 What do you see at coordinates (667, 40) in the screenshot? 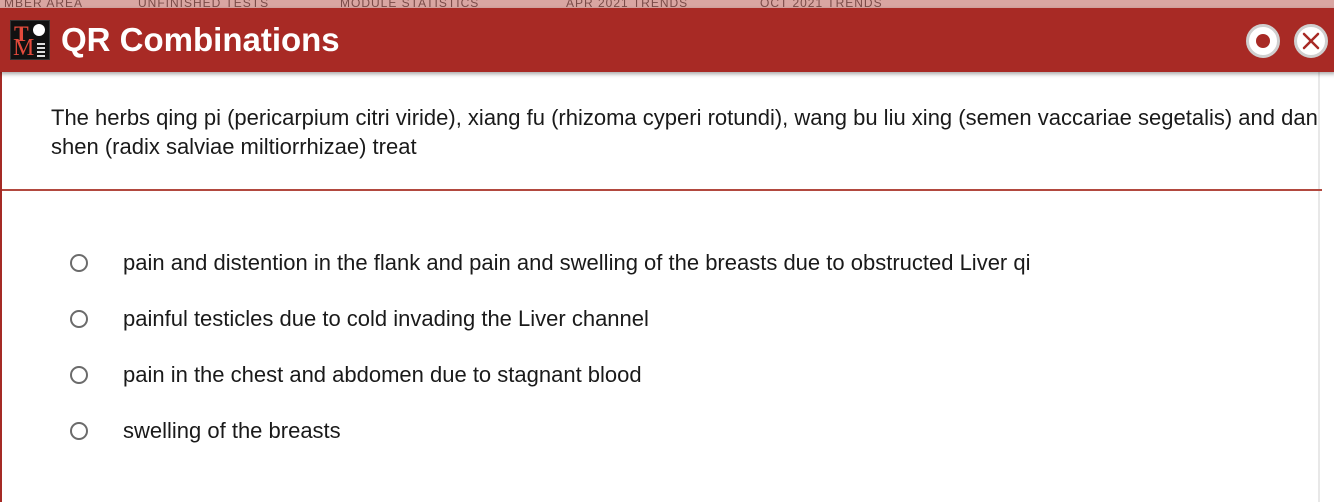
I see `modal-titlebar: T M QR Combinations` at bounding box center [667, 40].